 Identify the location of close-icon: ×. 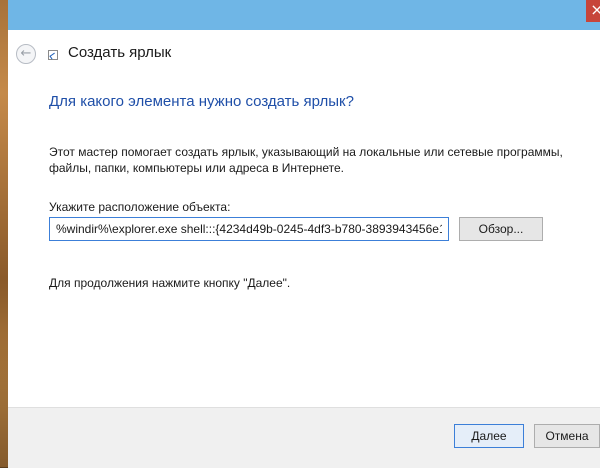
(595, 9).